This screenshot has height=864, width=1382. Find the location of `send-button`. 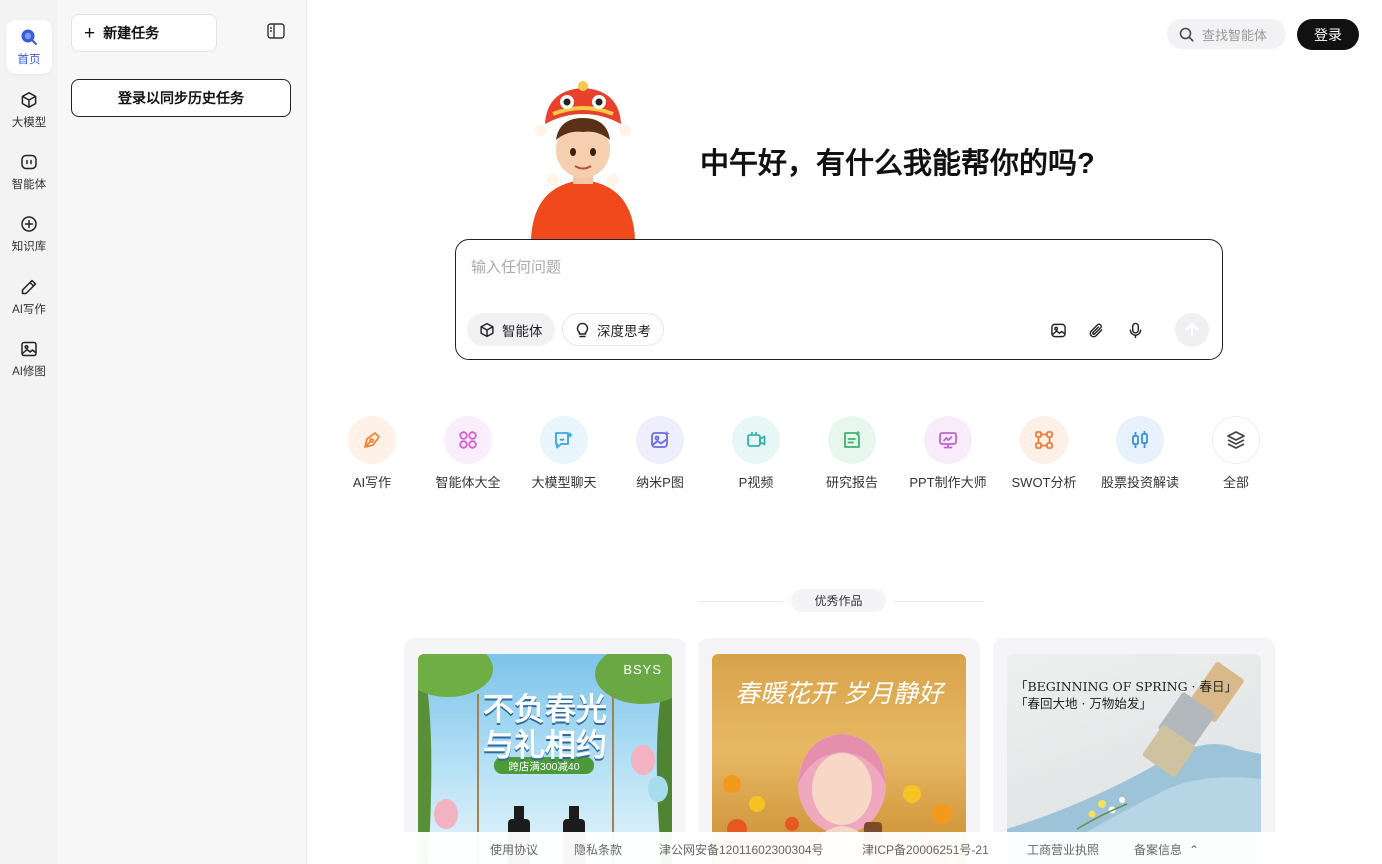

send-button is located at coordinates (1192, 330).